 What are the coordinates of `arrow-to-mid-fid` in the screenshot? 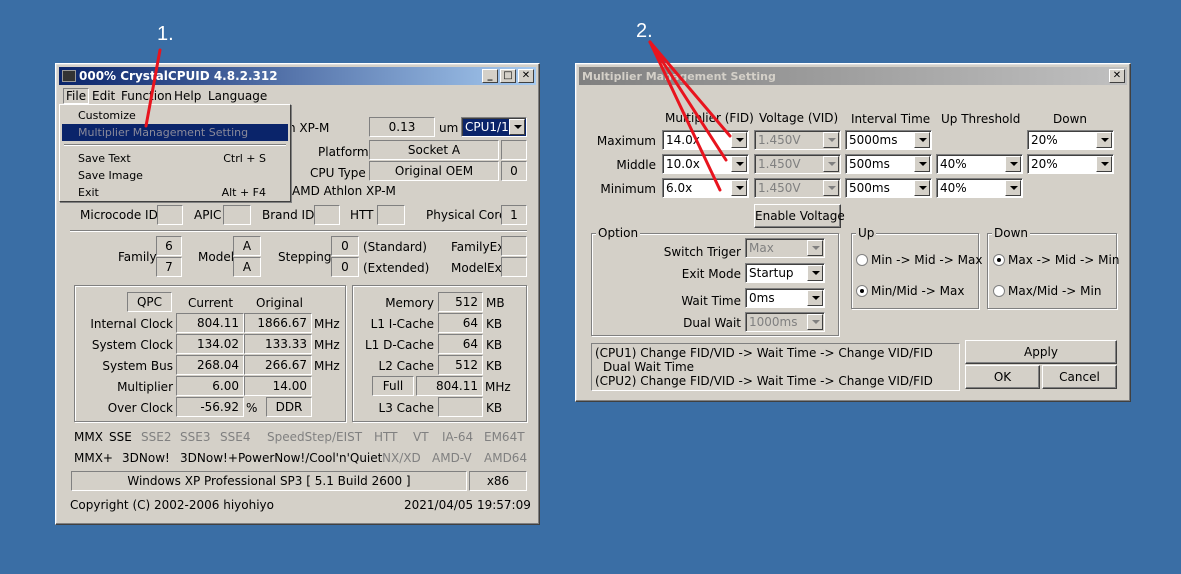 It's located at (688, 101).